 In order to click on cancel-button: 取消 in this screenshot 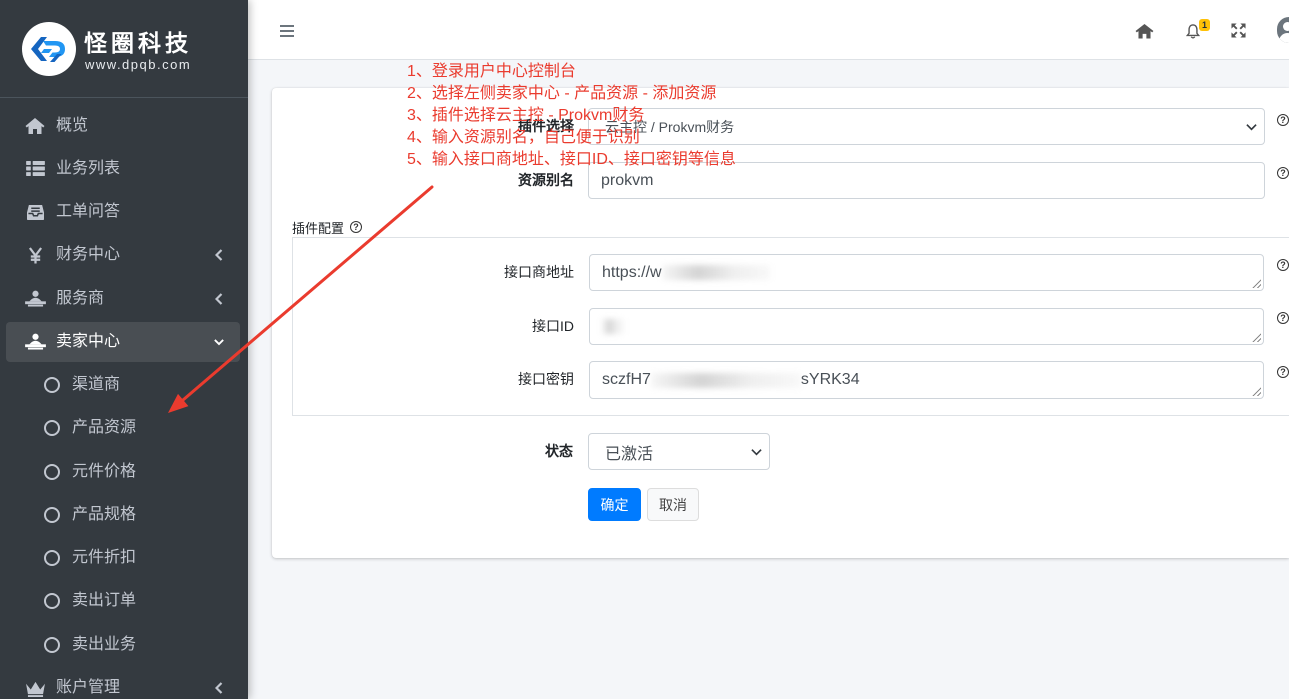, I will do `click(673, 504)`.